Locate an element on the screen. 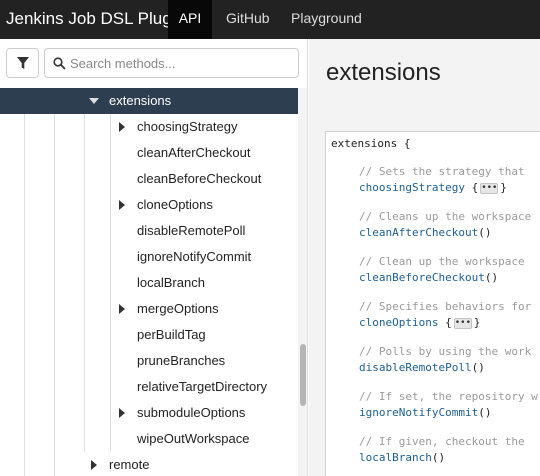  tree-item-label: relativeTargetDirectory is located at coordinates (202, 386).